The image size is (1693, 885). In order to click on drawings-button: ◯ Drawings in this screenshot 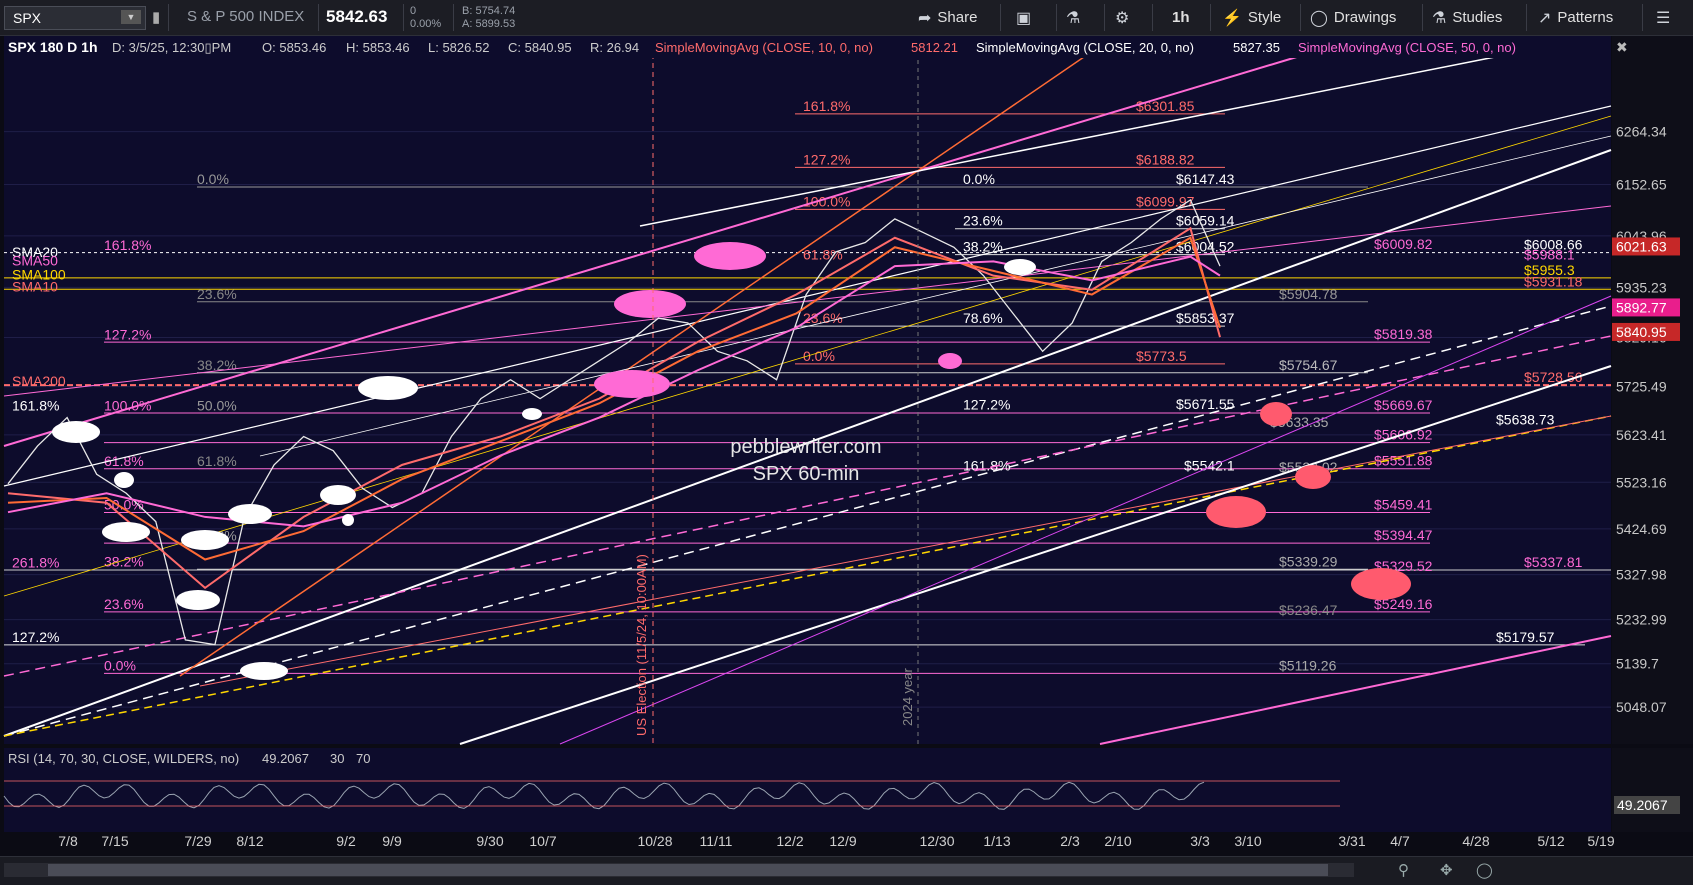, I will do `click(1353, 17)`.